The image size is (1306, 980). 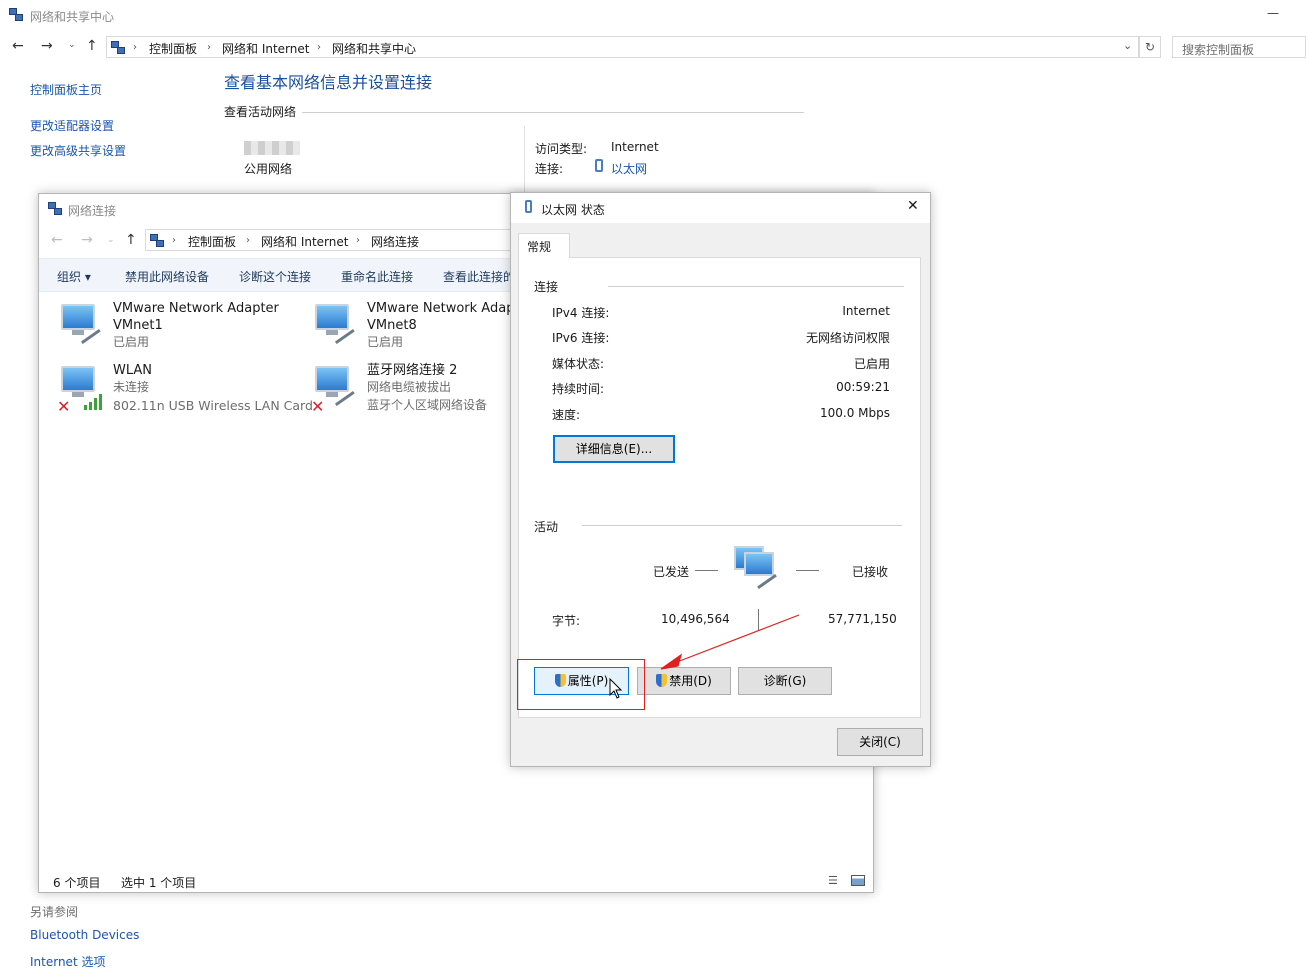 I want to click on crumb-control-panel: 控制面板, so click(x=173, y=48).